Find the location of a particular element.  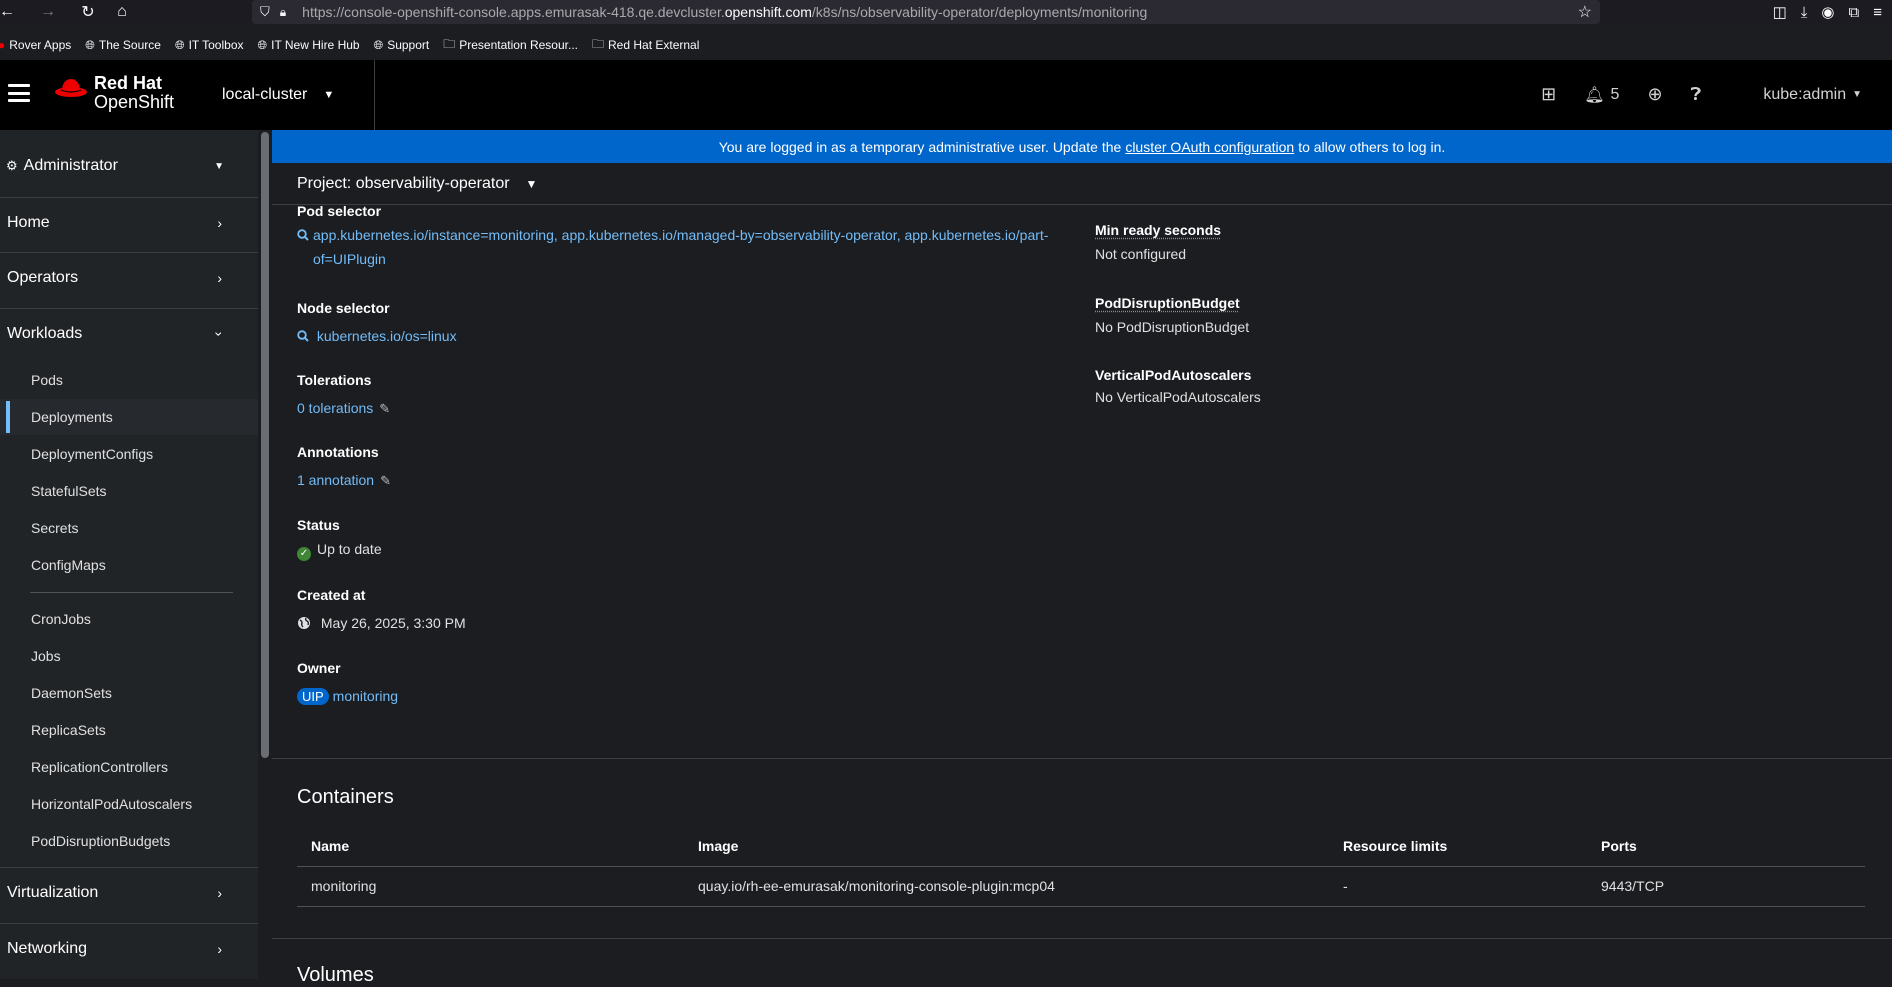

account-icon: ◉ is located at coordinates (1827, 12).